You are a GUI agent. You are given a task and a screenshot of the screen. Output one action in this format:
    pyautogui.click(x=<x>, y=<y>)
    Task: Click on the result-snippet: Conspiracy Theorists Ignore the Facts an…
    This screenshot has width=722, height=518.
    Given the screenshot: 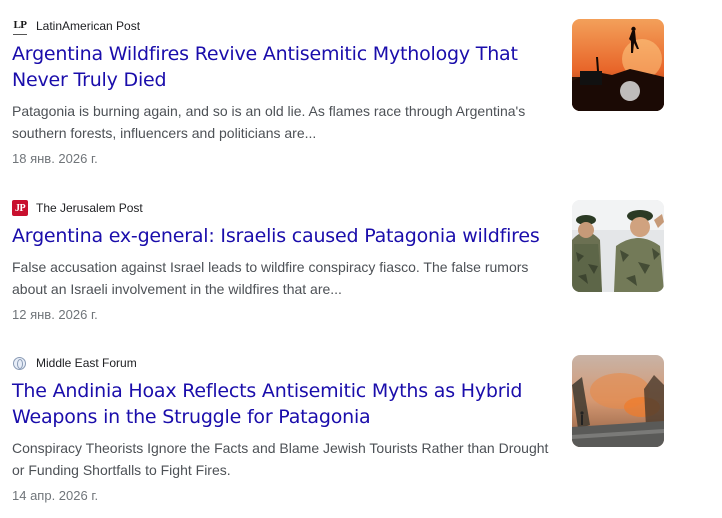 What is the action you would take?
    pyautogui.click(x=280, y=459)
    